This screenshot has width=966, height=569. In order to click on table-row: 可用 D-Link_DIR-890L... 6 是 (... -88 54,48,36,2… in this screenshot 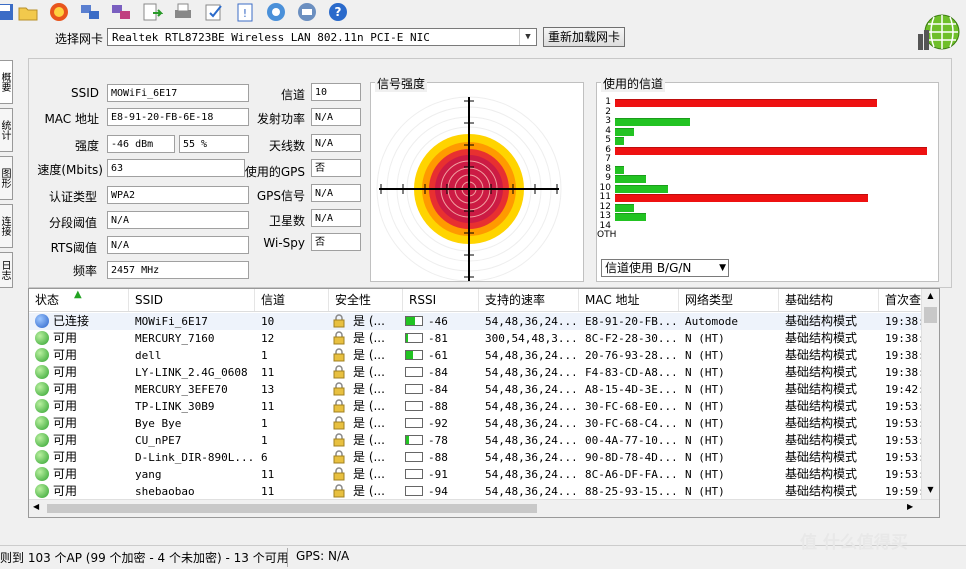, I will do `click(477, 457)`.